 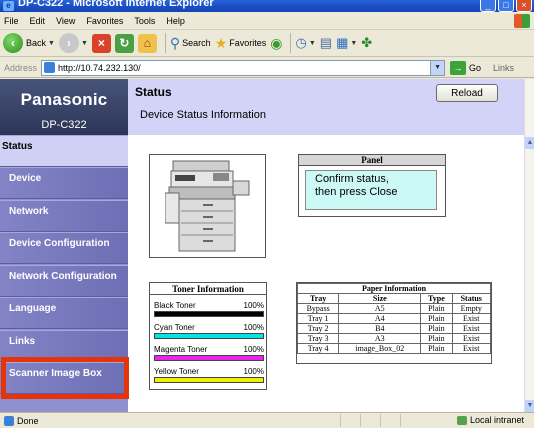 I want to click on links-button: Links, so click(x=503, y=68).